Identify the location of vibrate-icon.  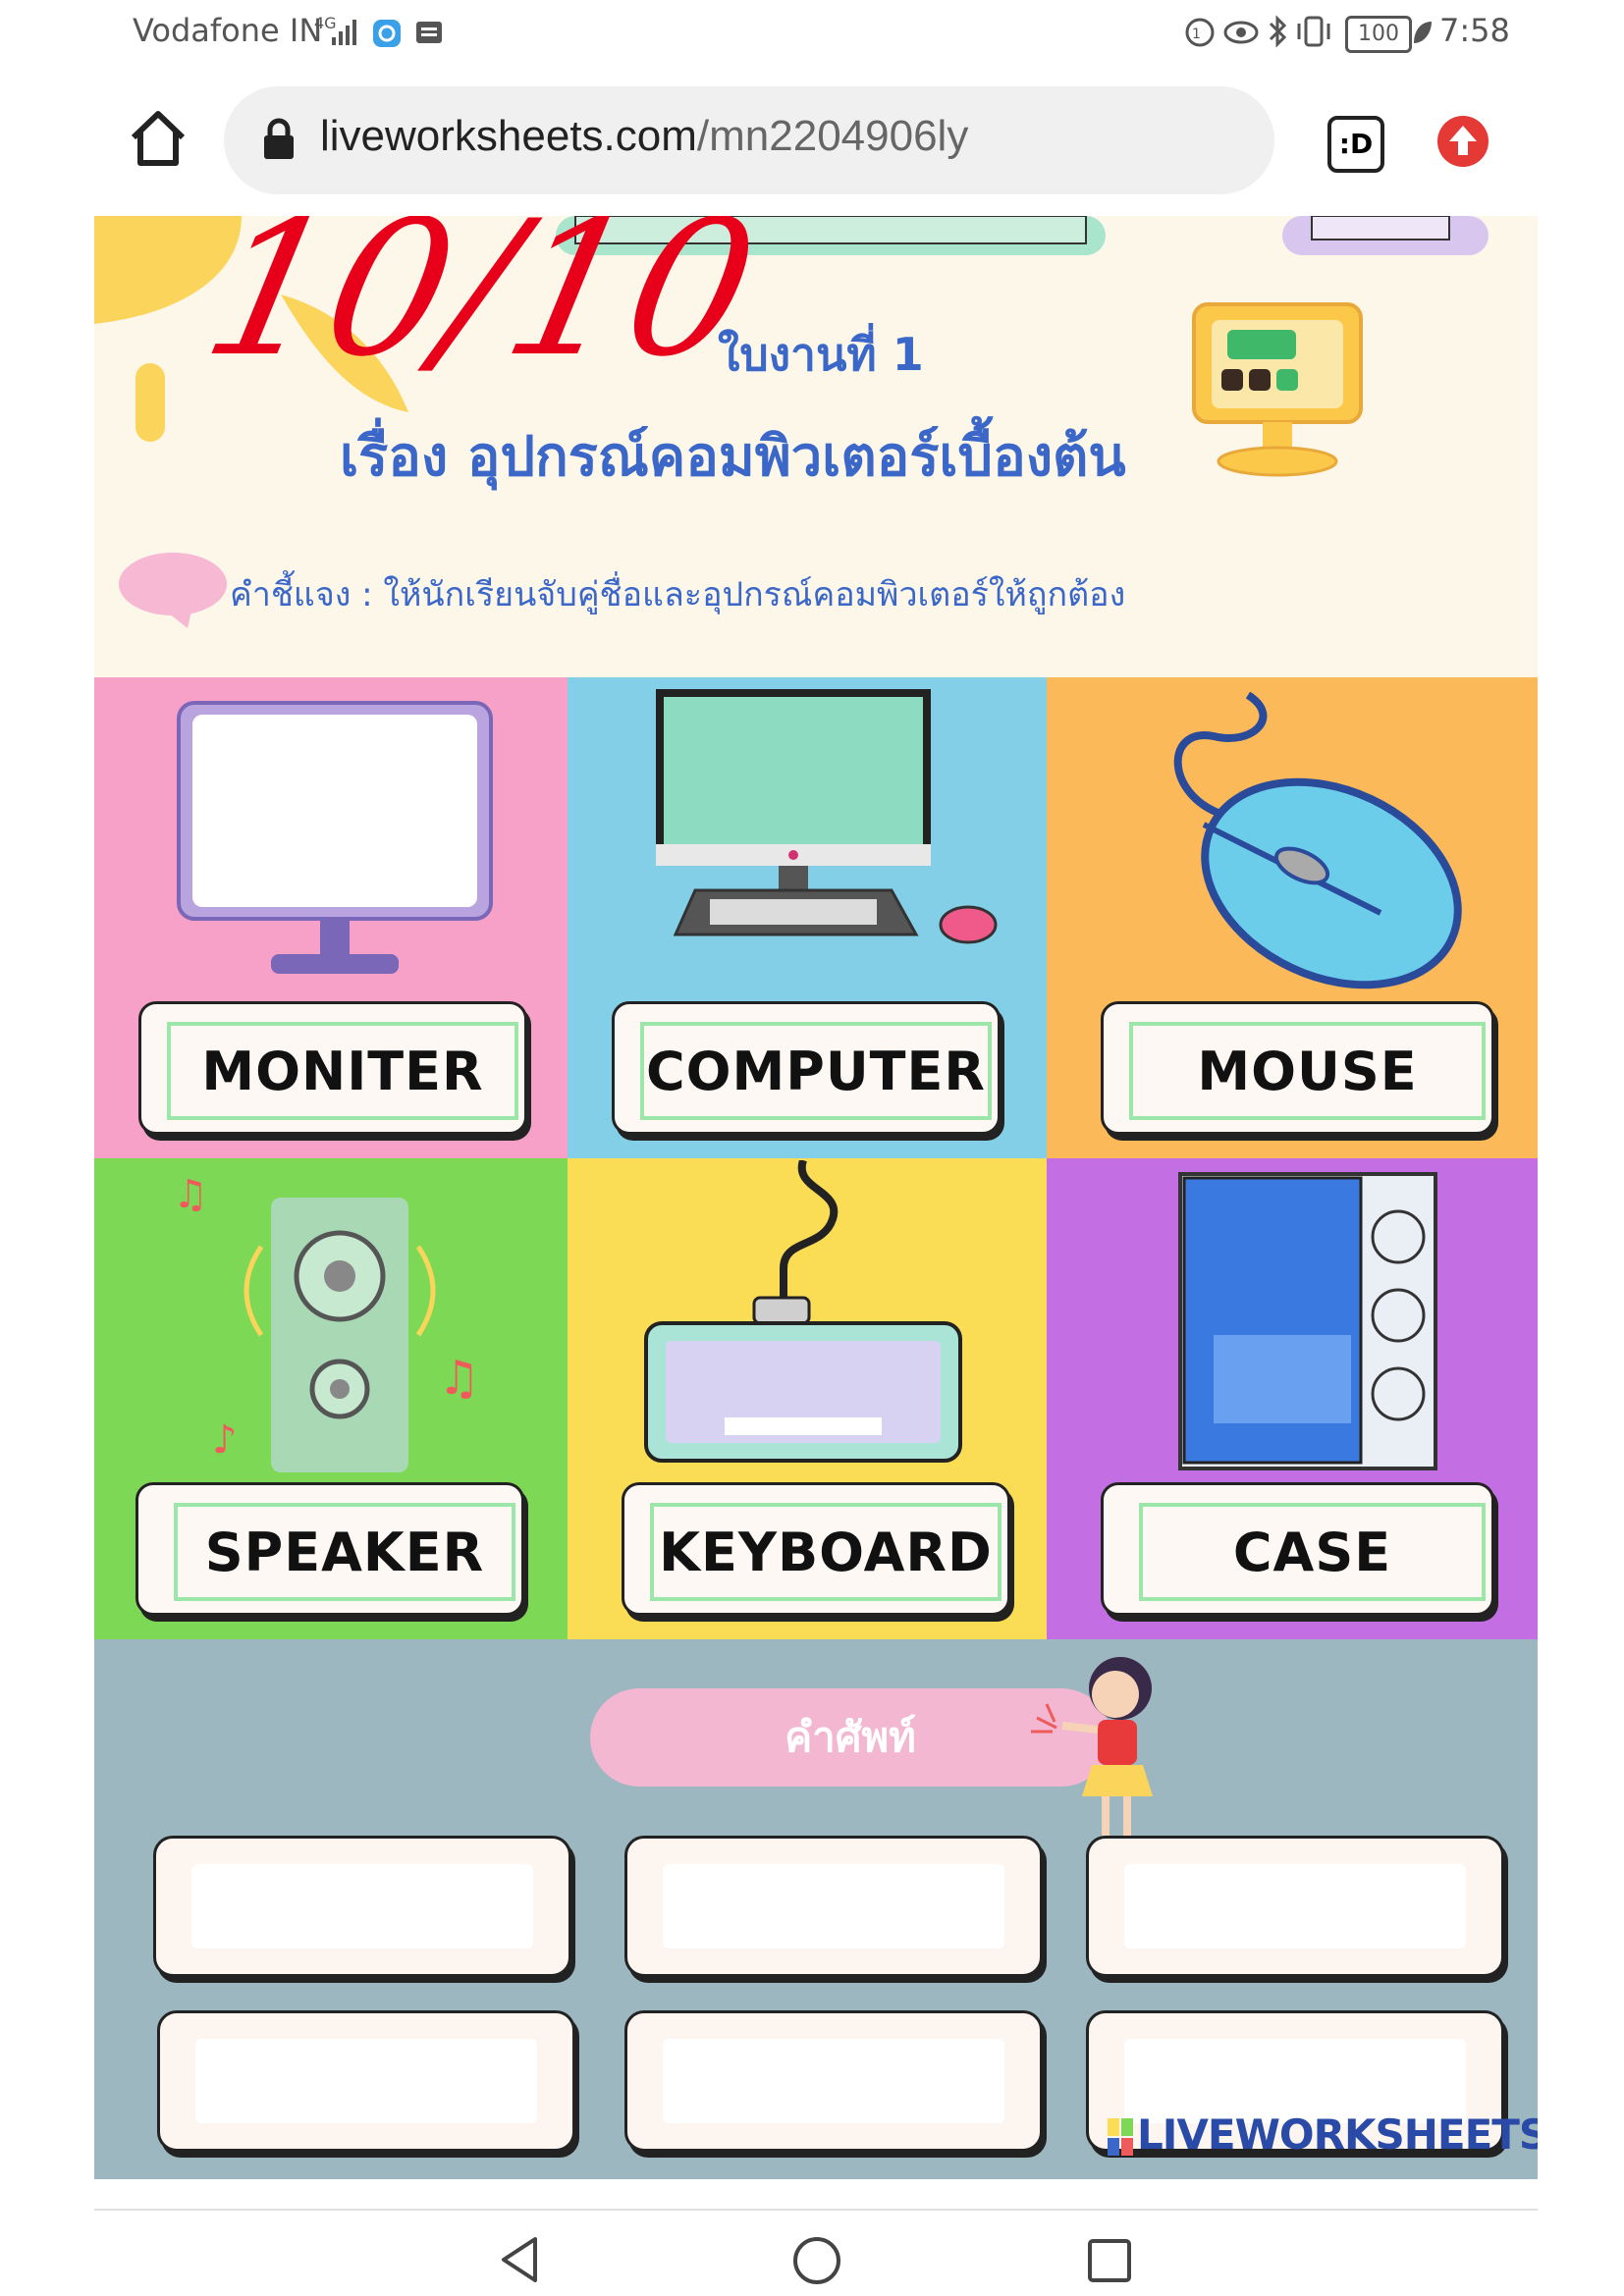
(1313, 31).